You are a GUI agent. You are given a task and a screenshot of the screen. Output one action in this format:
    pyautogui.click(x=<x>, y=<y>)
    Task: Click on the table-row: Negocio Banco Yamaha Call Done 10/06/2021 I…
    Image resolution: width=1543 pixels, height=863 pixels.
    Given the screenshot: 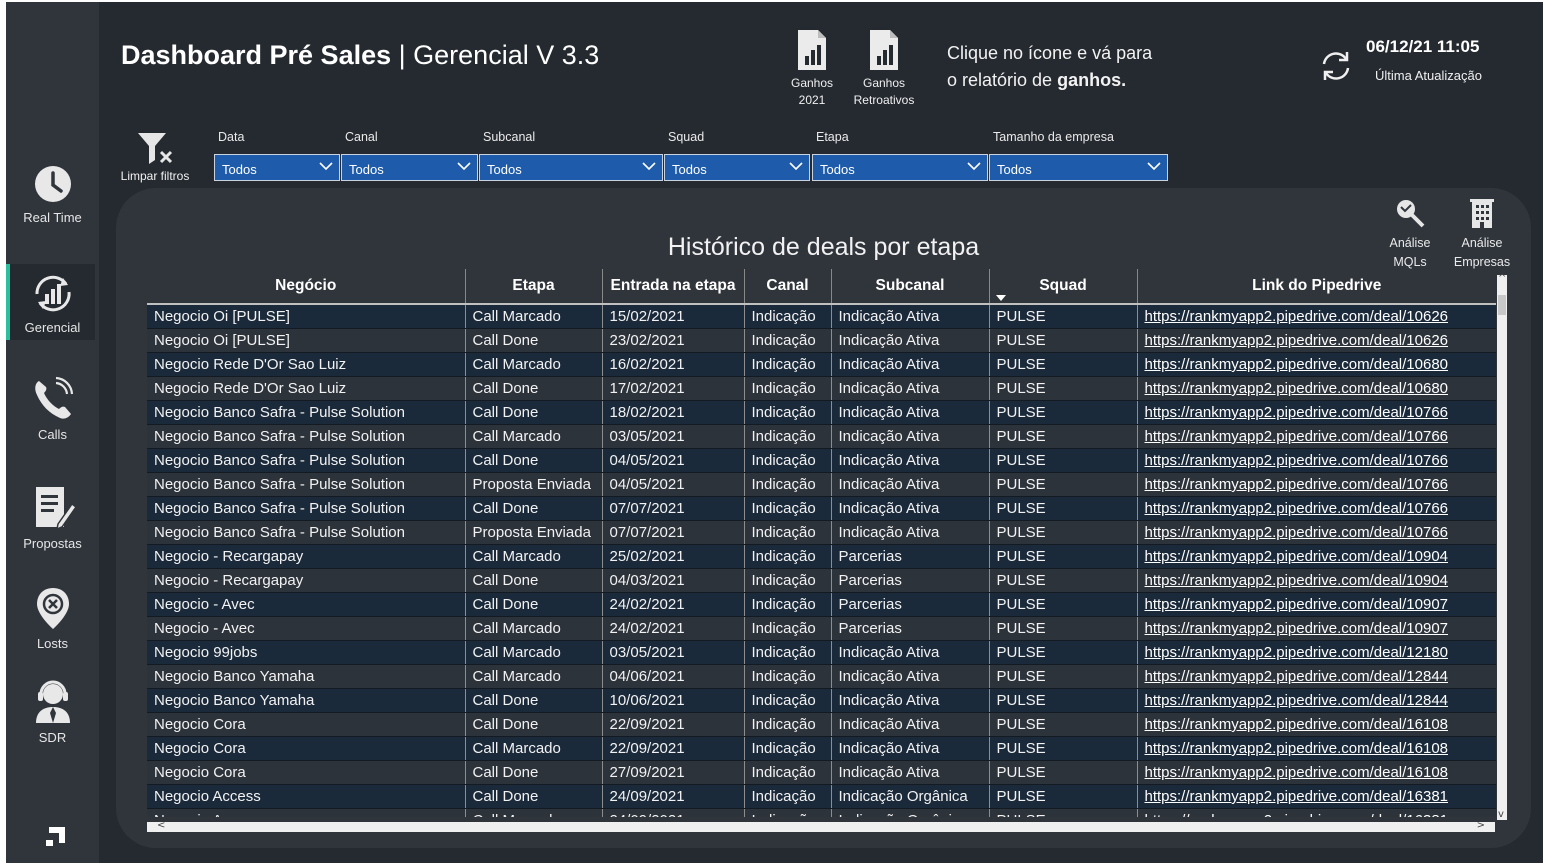 What is the action you would take?
    pyautogui.click(x=821, y=700)
    